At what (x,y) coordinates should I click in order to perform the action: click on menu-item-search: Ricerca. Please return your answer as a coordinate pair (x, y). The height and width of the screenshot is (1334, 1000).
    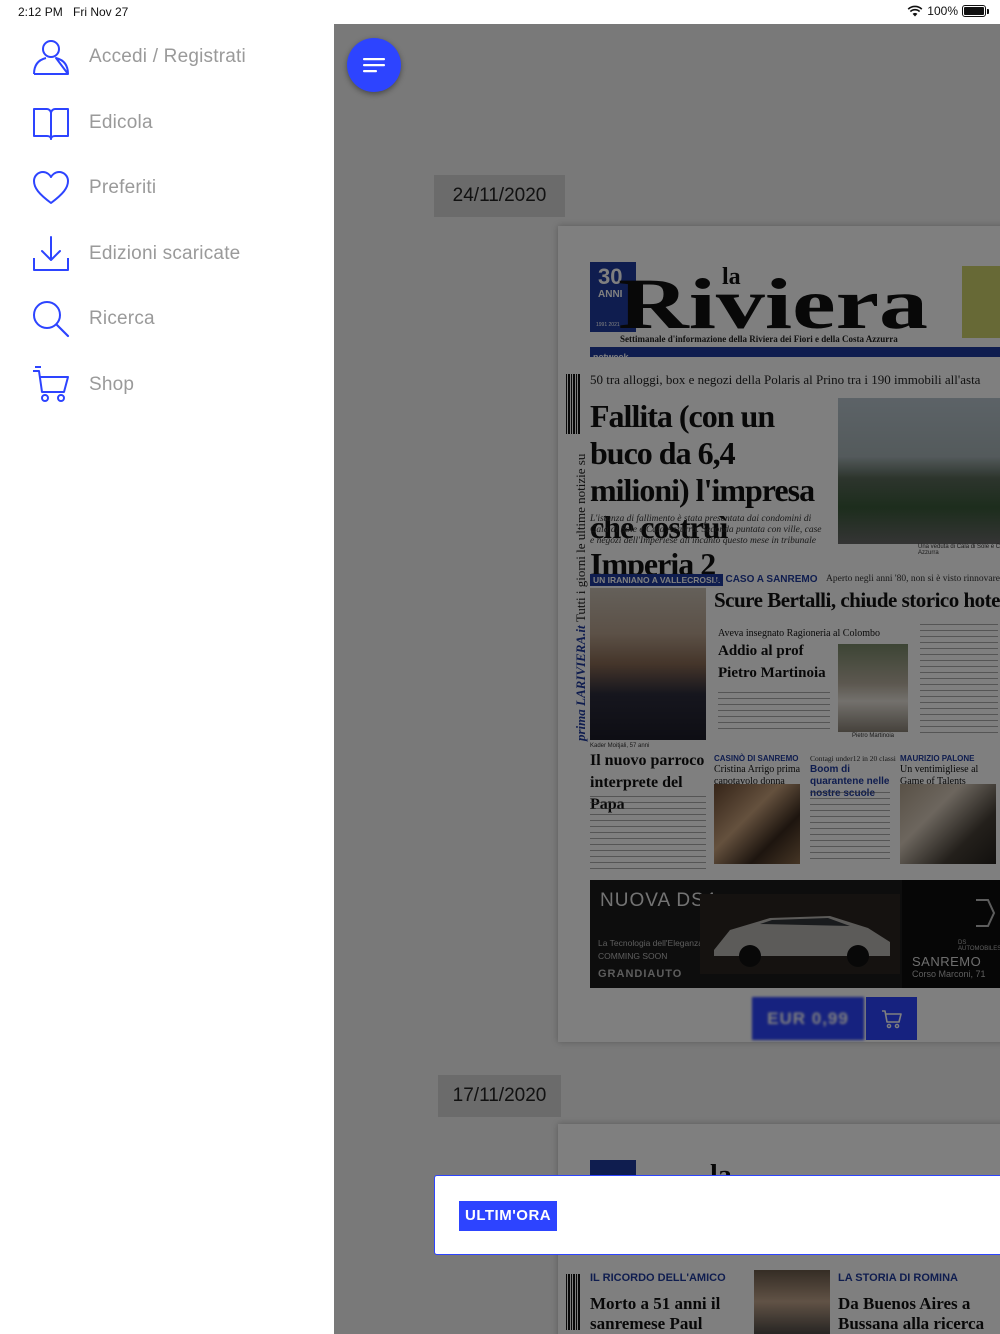
    Looking at the image, I should click on (175, 319).